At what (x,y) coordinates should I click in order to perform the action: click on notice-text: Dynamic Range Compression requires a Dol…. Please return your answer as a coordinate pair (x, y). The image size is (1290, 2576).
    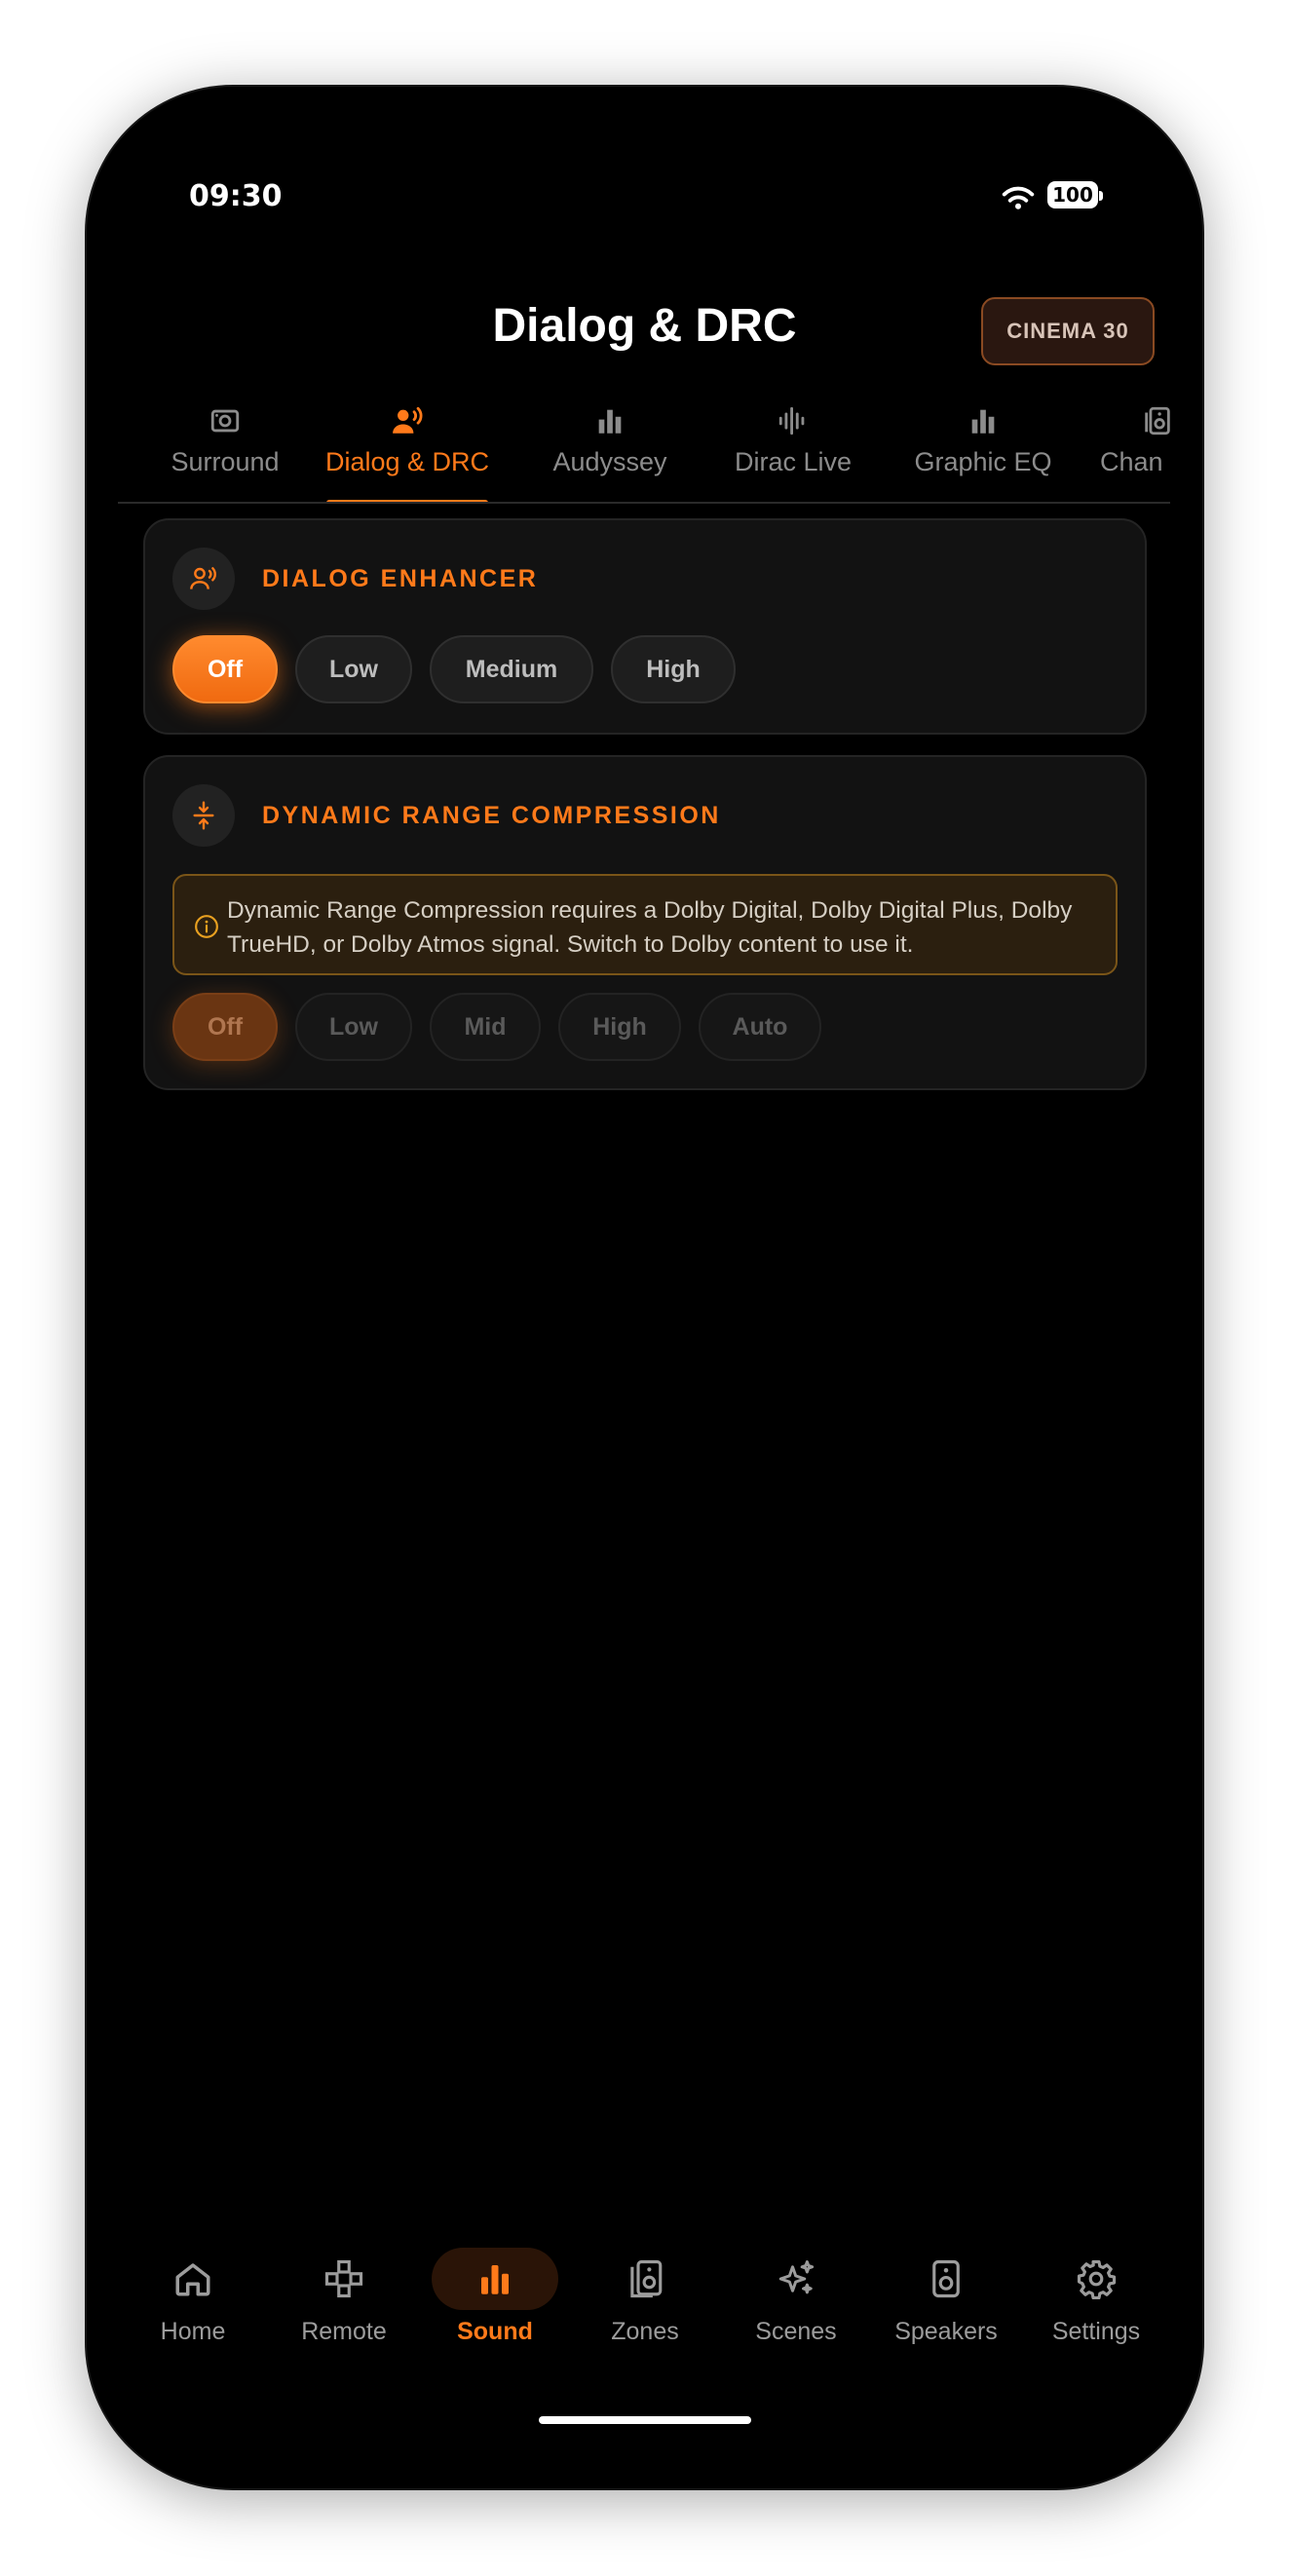
    Looking at the image, I should click on (650, 927).